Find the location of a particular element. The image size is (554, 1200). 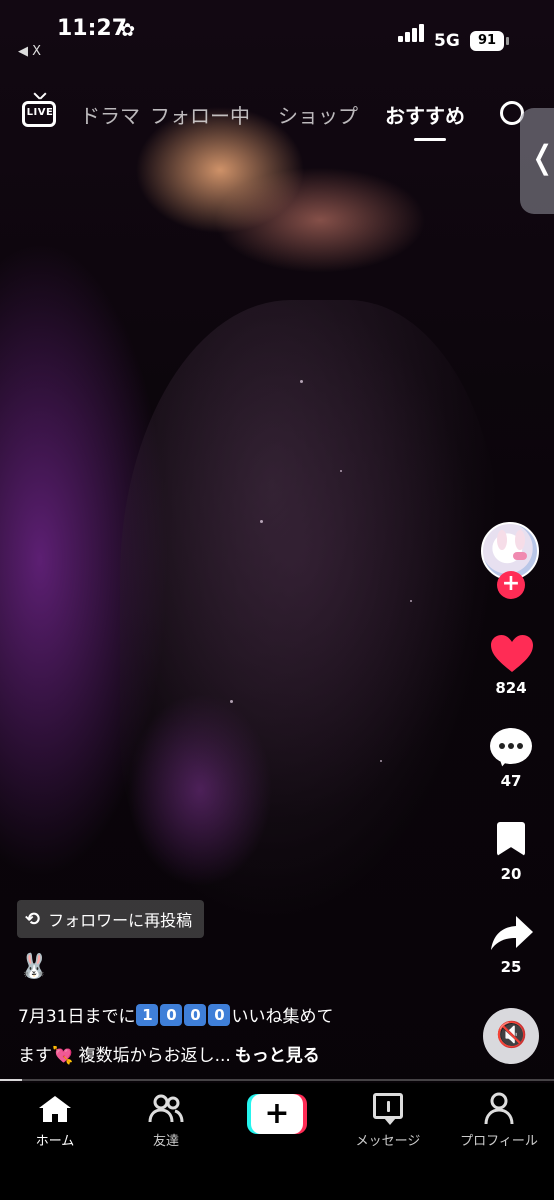

save-count: 20 is located at coordinates (511, 874).